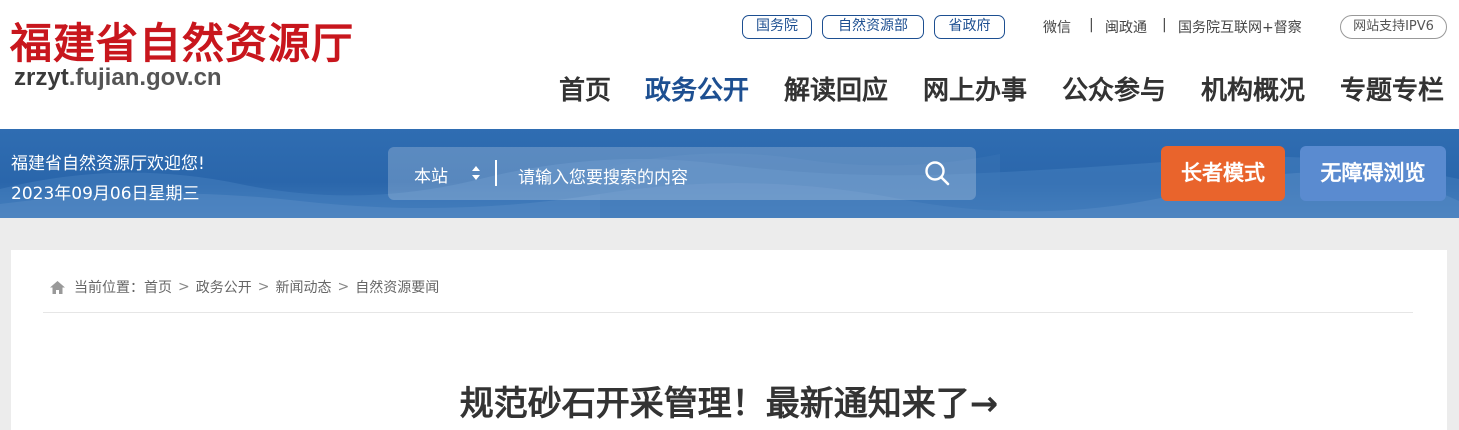 The width and height of the screenshot is (1459, 430). What do you see at coordinates (303, 287) in the screenshot?
I see `breadcrumb-news: 新闻动态` at bounding box center [303, 287].